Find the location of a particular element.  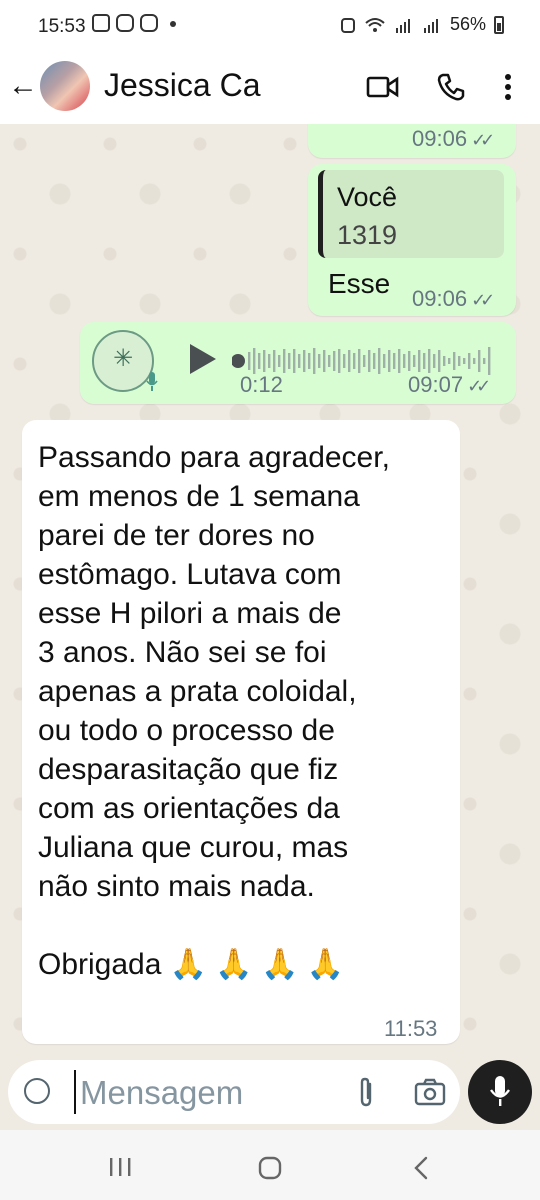

home-icon is located at coordinates (270, 1168).